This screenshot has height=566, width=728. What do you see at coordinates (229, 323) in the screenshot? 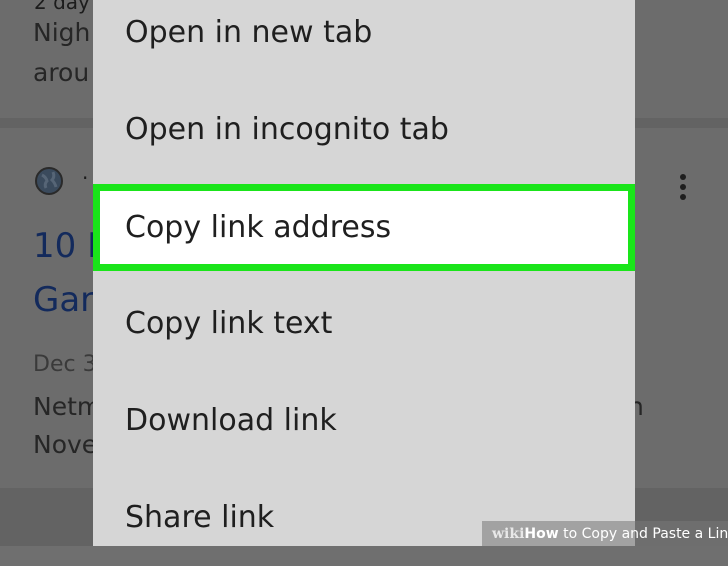
I see `menu-item-label: Copy link text` at bounding box center [229, 323].